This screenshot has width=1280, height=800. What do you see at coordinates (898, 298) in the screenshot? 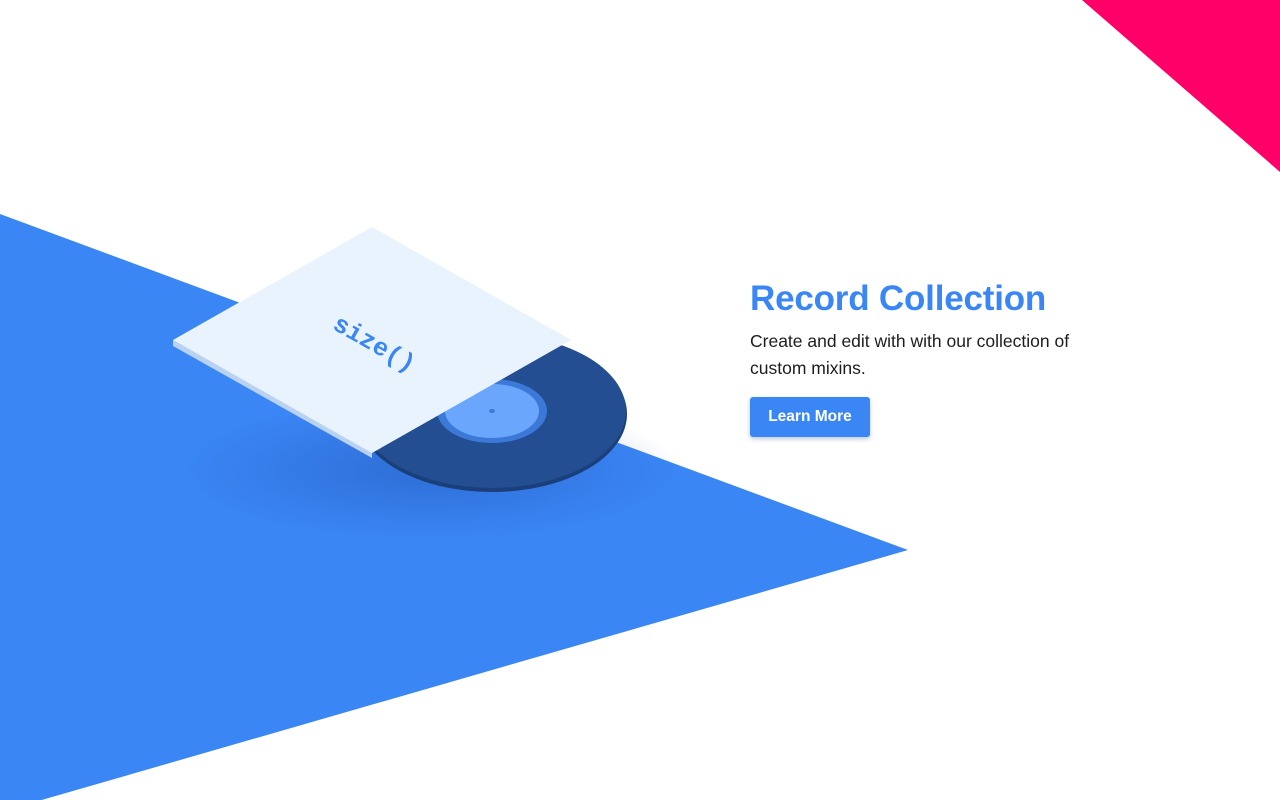
I see `page-title: Record Collection` at bounding box center [898, 298].